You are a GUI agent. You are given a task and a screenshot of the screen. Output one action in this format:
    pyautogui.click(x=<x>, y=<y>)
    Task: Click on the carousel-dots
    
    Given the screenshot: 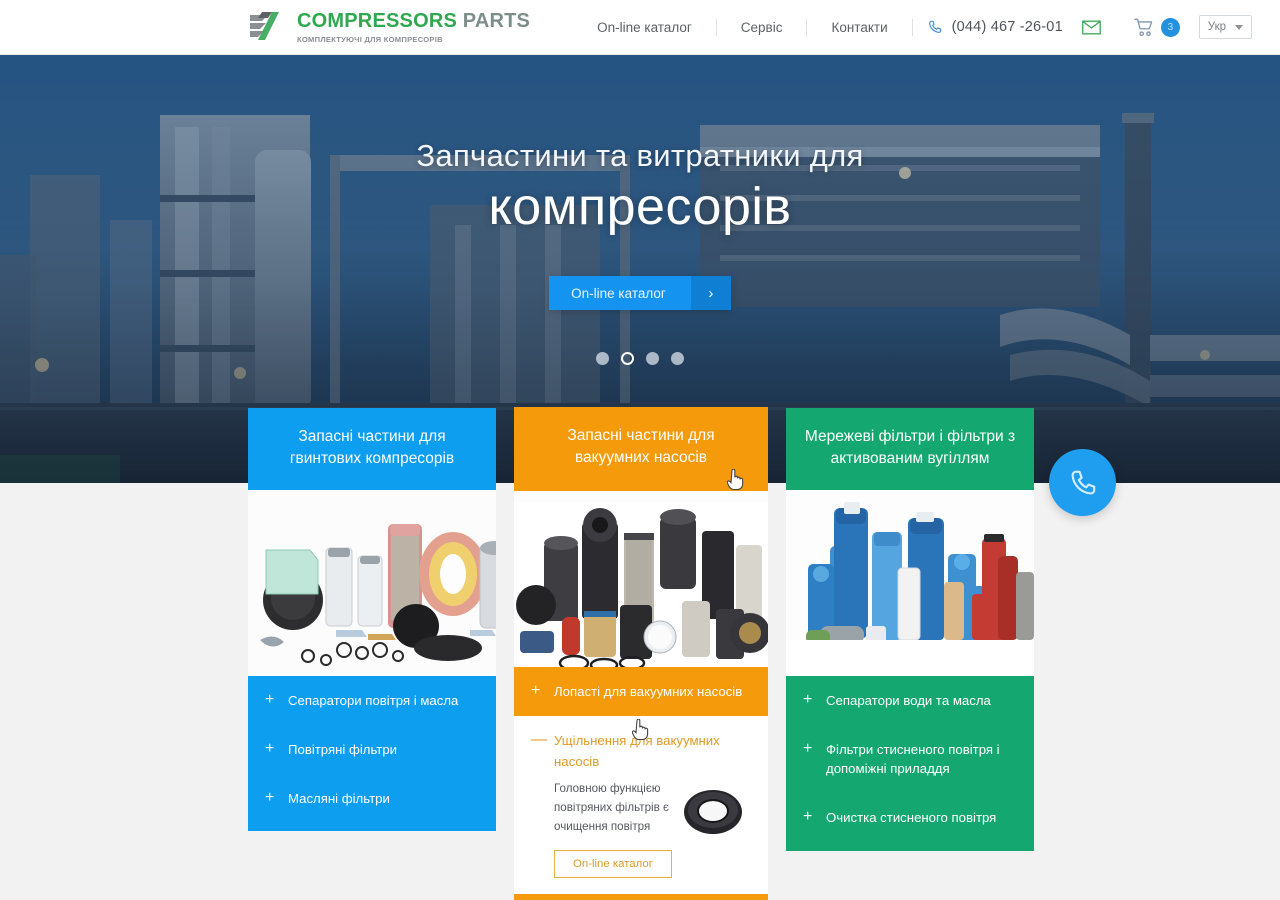 What is the action you would take?
    pyautogui.click(x=640, y=359)
    